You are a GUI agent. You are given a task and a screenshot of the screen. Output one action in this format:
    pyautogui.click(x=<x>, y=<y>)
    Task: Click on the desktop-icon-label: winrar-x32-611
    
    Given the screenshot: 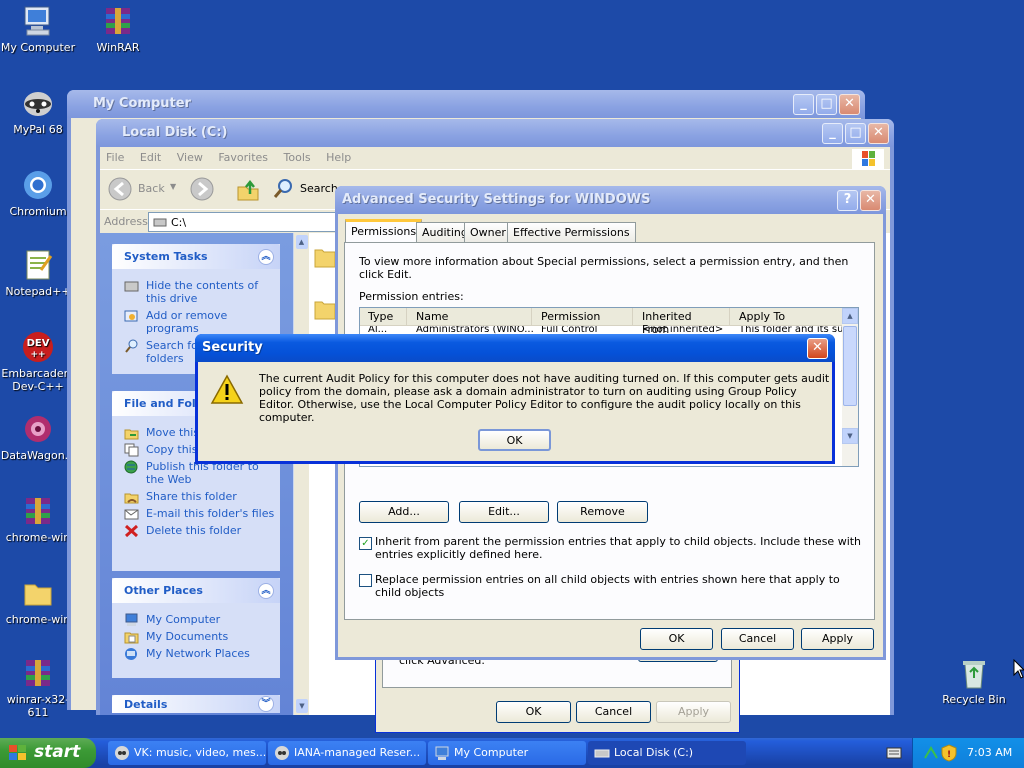 What is the action you would take?
    pyautogui.click(x=38, y=706)
    